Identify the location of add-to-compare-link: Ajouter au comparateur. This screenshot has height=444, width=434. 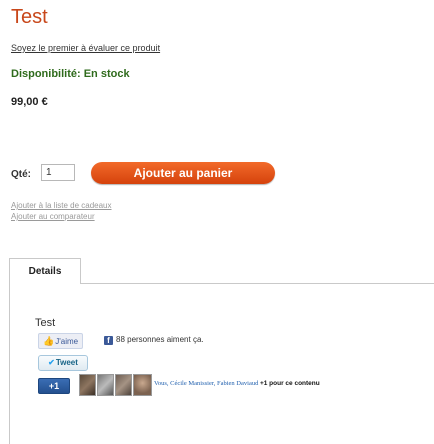
(53, 216).